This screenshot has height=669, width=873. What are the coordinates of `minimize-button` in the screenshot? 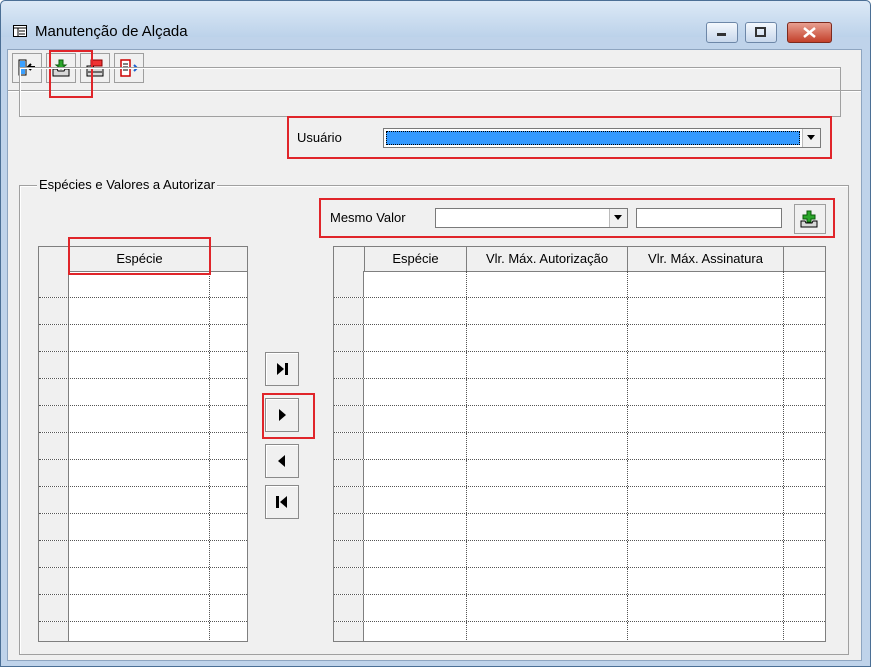 It's located at (722, 32).